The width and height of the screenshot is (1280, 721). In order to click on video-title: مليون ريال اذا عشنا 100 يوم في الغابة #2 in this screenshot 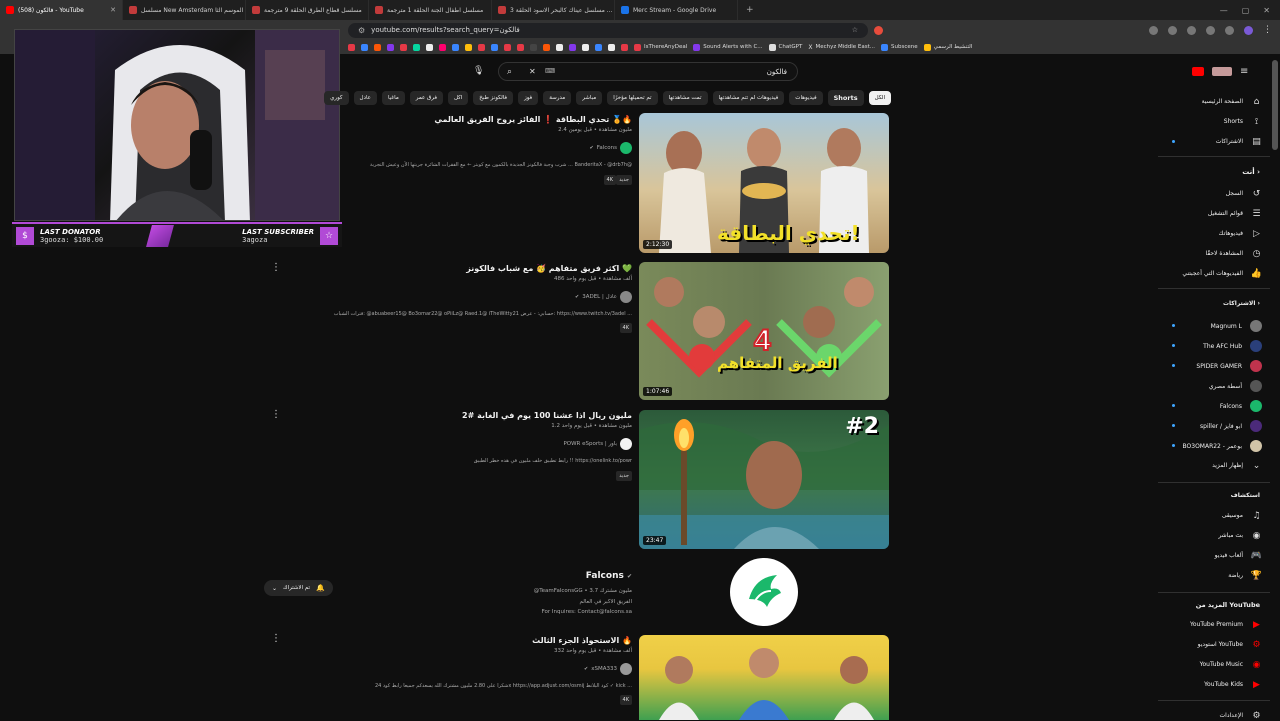, I will do `click(547, 415)`.